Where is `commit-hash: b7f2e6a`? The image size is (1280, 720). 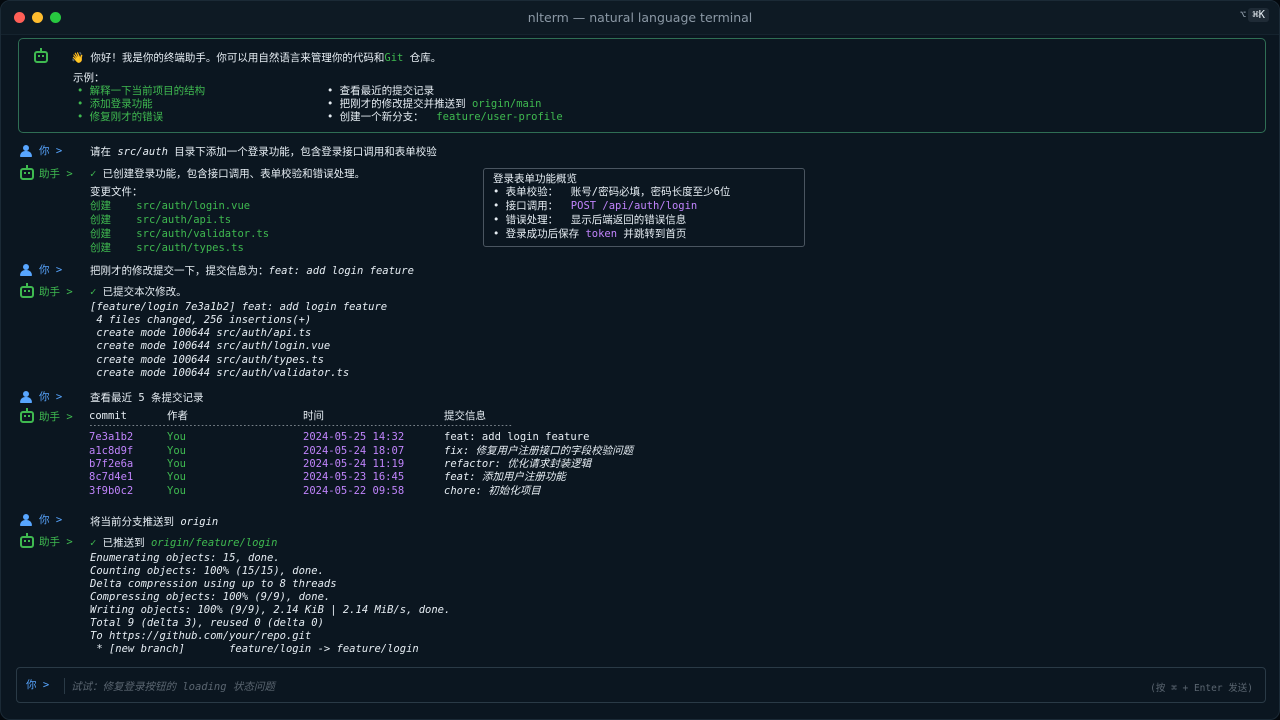 commit-hash: b7f2e6a is located at coordinates (111, 464).